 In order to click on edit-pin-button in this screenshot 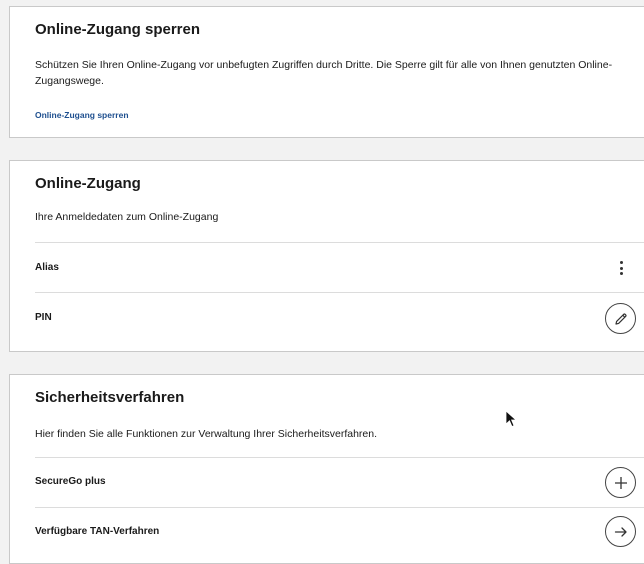, I will do `click(620, 318)`.